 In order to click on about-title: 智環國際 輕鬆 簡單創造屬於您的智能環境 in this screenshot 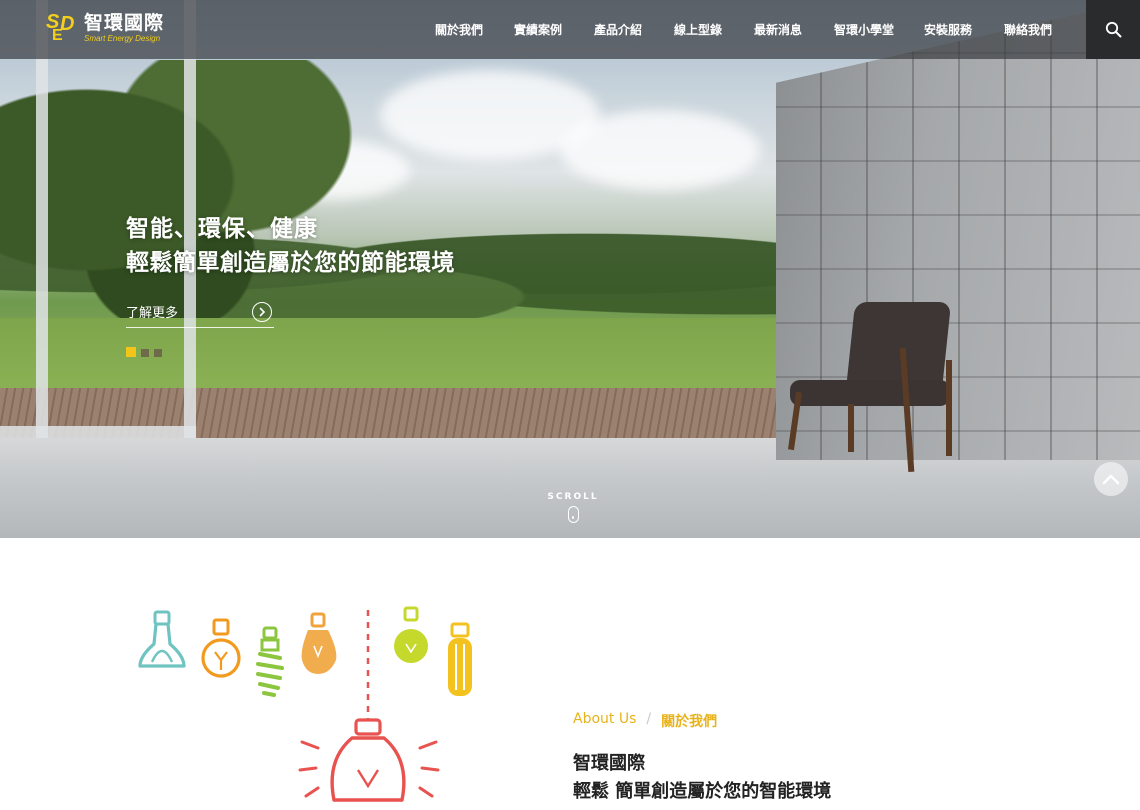, I will do `click(702, 778)`.